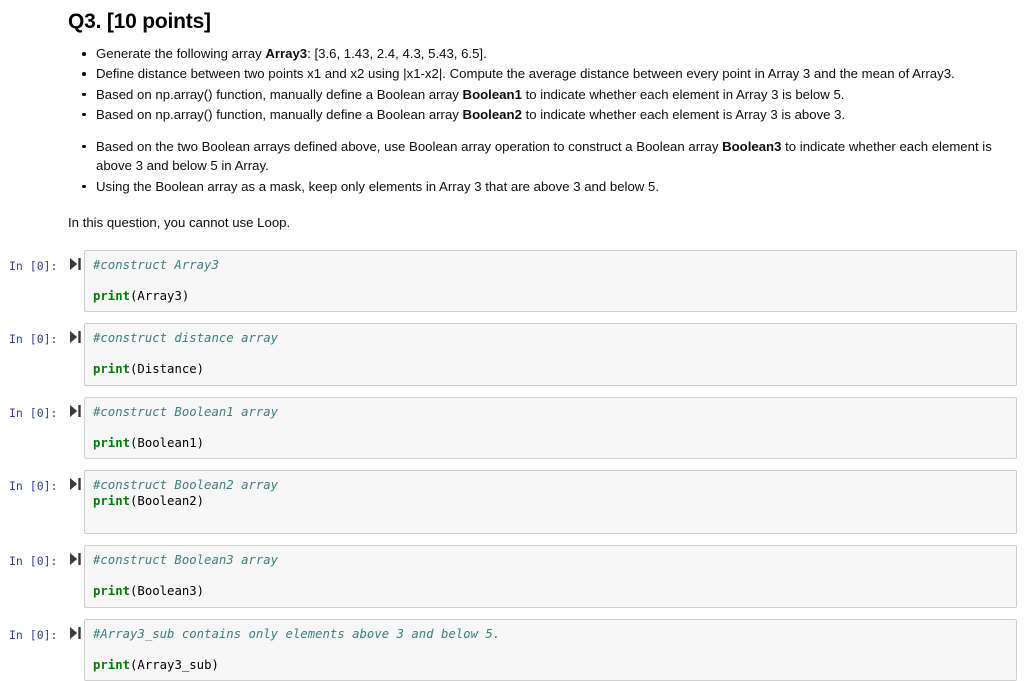 This screenshot has width=1024, height=681. I want to click on code-statement-line: print(Array3_sub), so click(554, 666).